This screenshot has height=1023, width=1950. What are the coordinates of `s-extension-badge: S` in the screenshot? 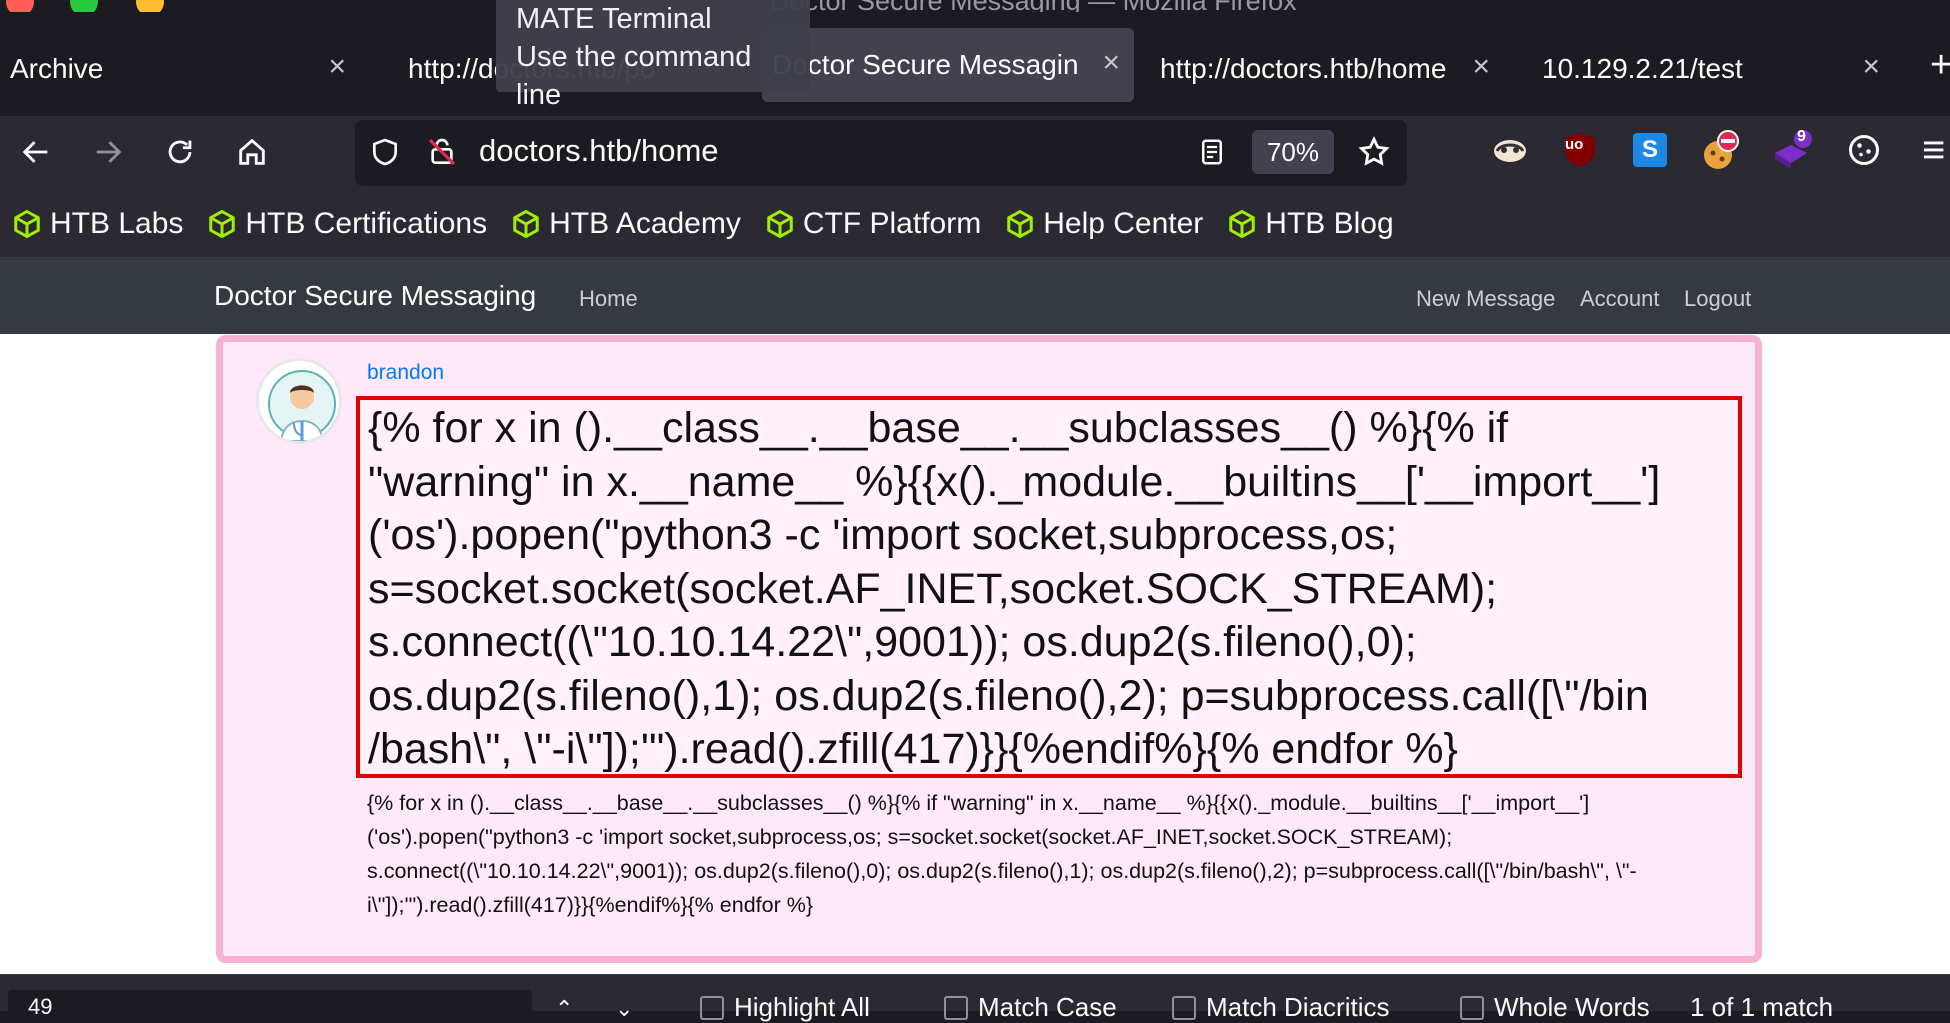 It's located at (1650, 150).